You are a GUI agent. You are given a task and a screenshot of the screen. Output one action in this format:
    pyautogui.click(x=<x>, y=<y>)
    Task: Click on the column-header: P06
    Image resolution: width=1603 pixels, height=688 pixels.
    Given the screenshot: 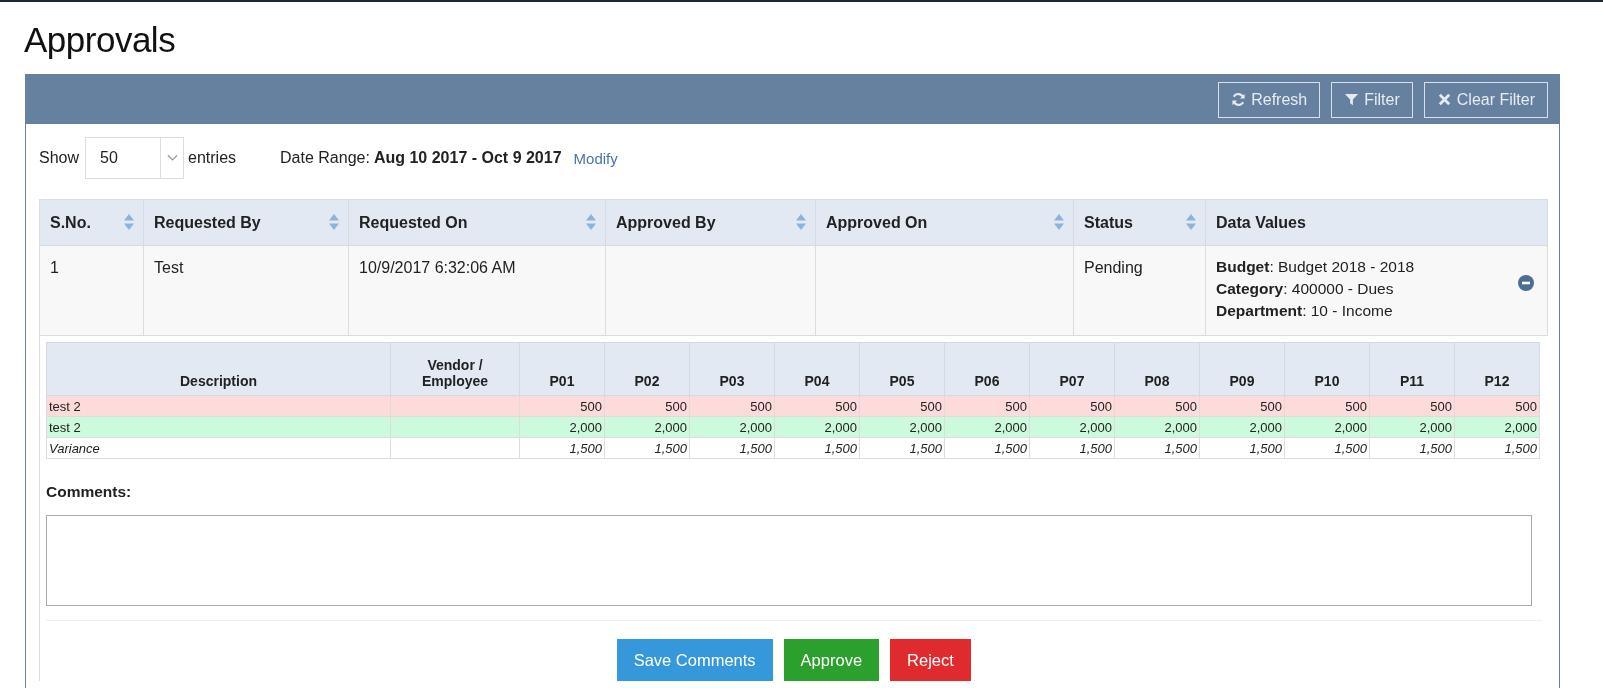 What is the action you would take?
    pyautogui.click(x=987, y=369)
    